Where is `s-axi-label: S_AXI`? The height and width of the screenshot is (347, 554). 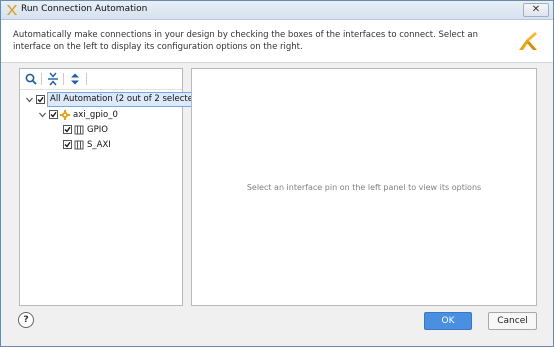
s-axi-label: S_AXI is located at coordinates (99, 145).